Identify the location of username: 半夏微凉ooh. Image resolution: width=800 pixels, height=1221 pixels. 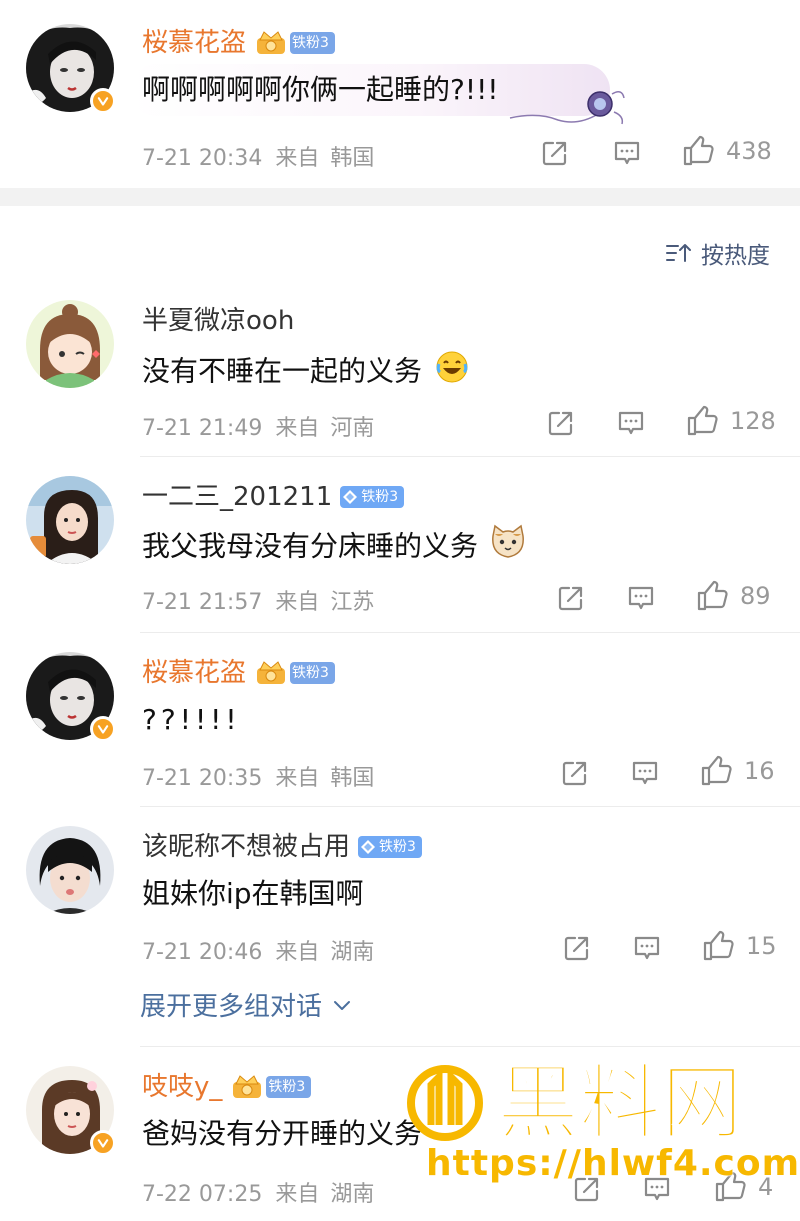
(218, 321).